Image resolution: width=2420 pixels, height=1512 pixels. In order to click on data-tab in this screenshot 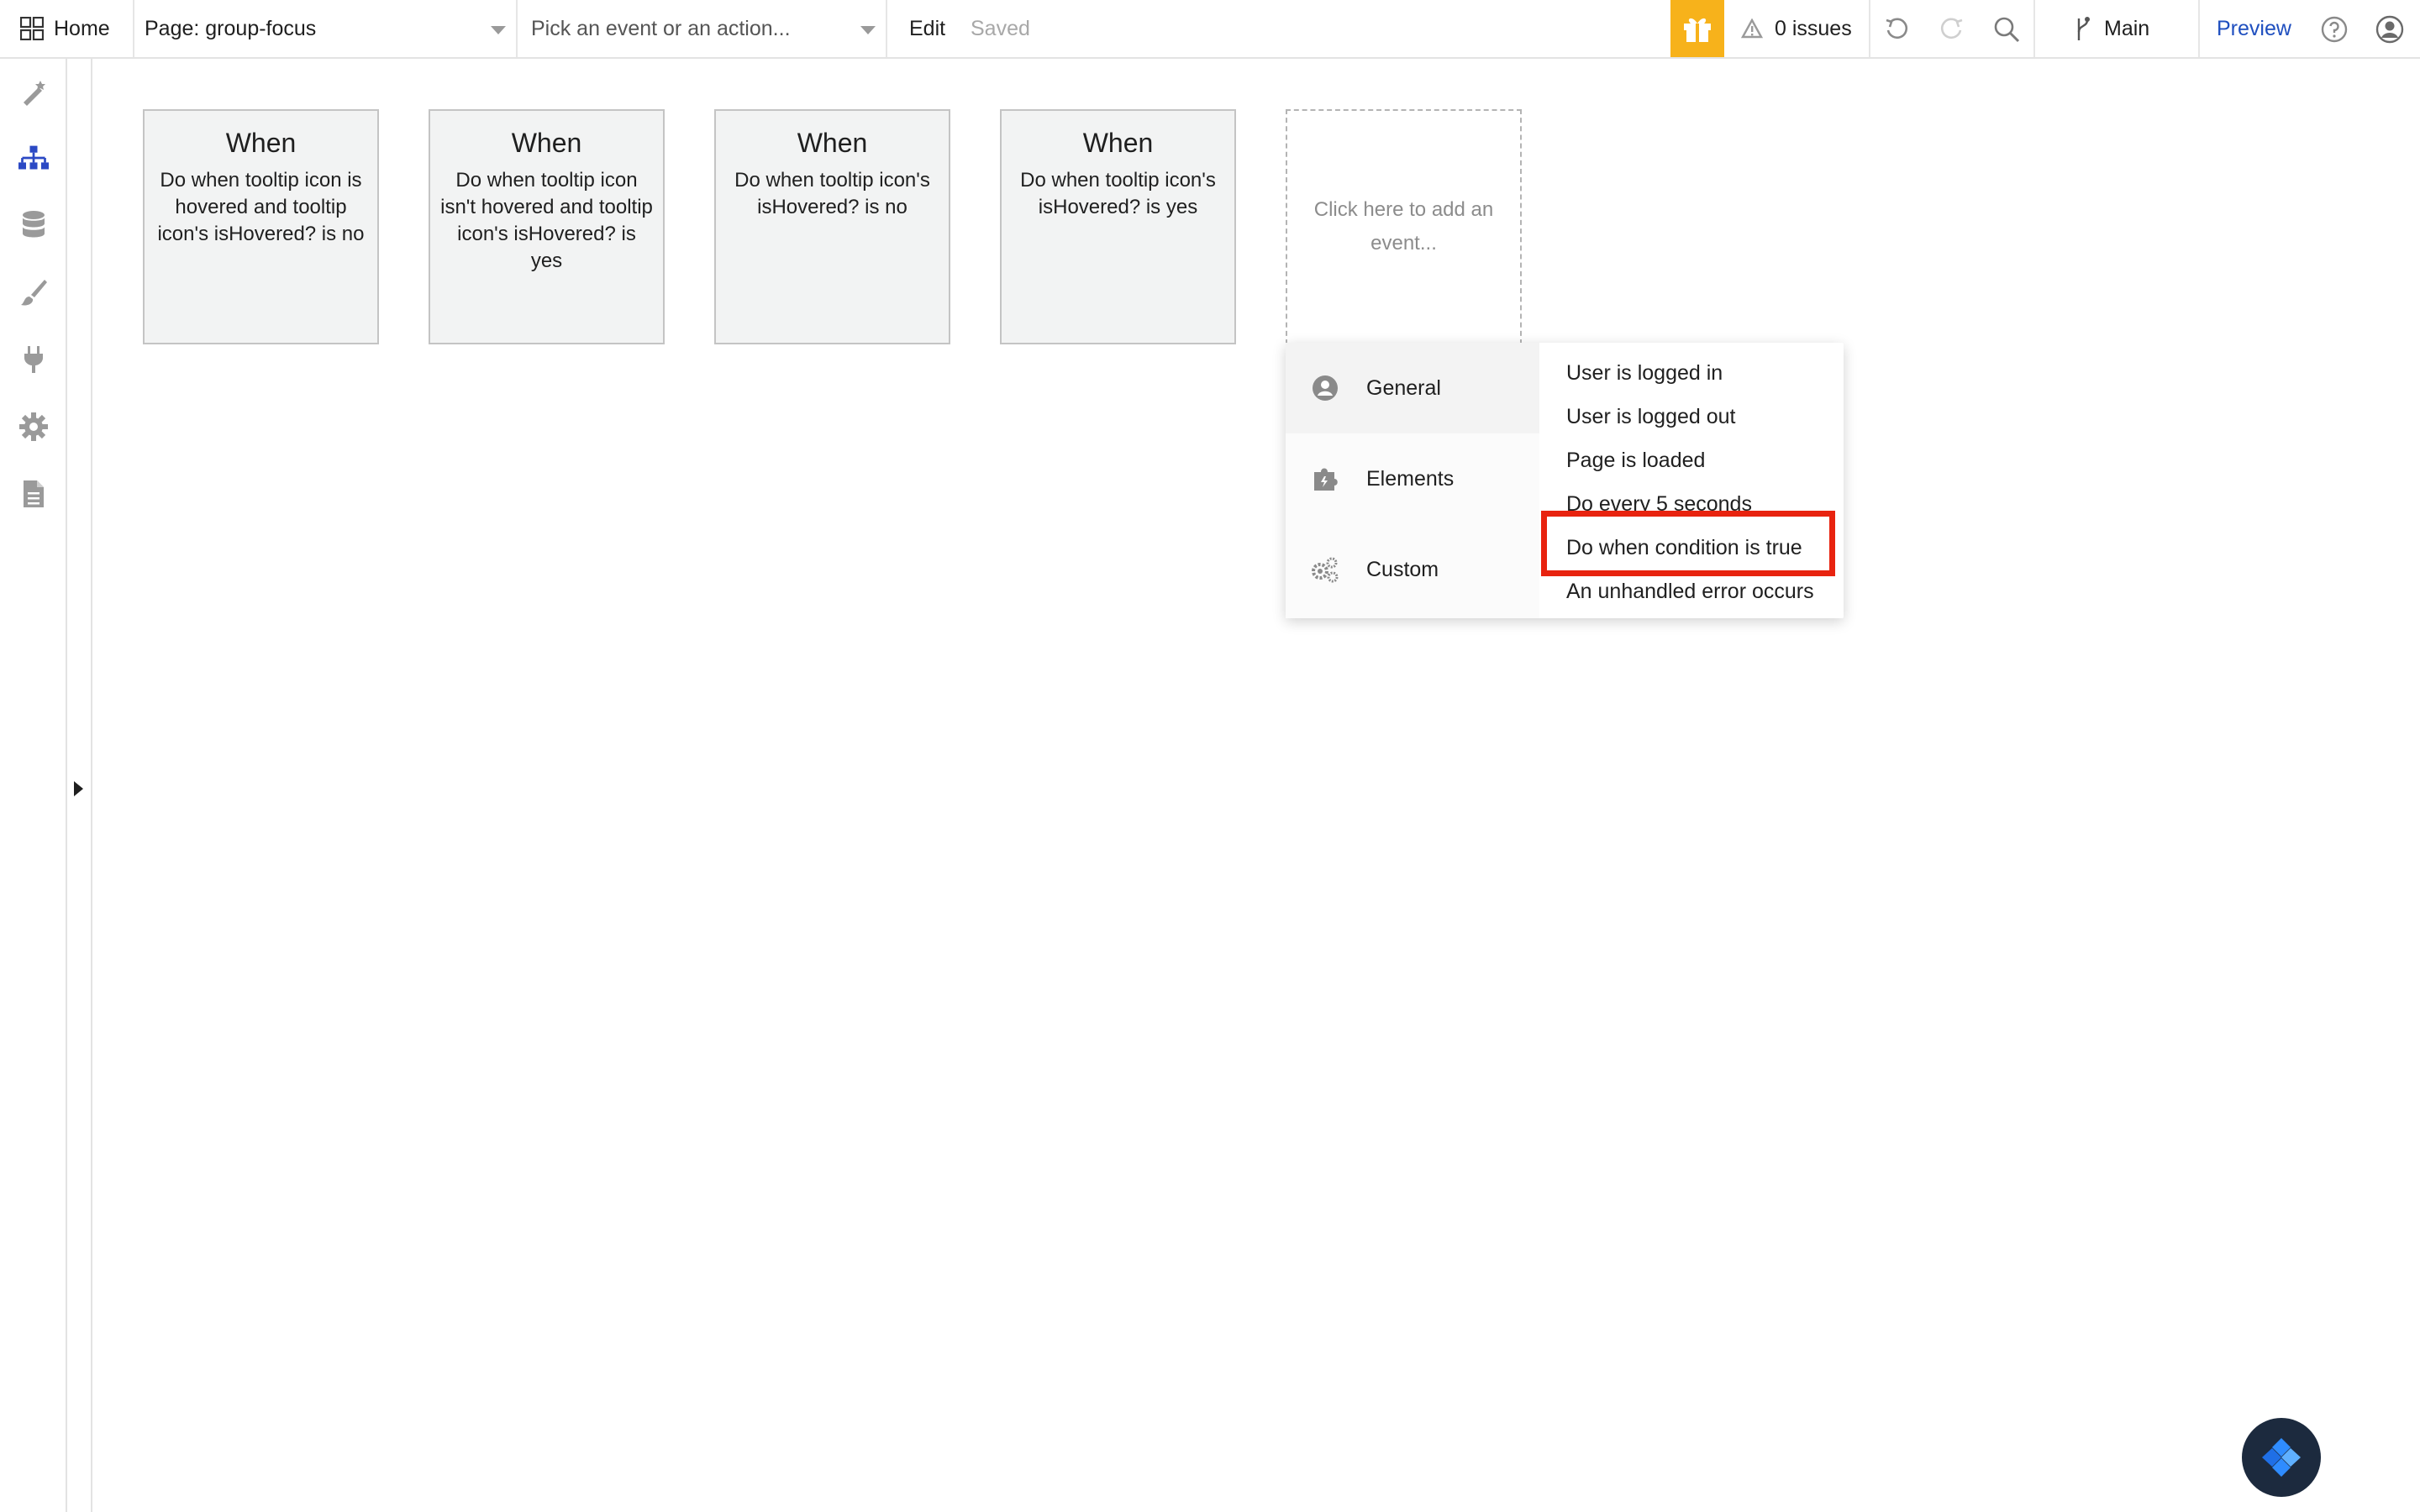, I will do `click(34, 225)`.